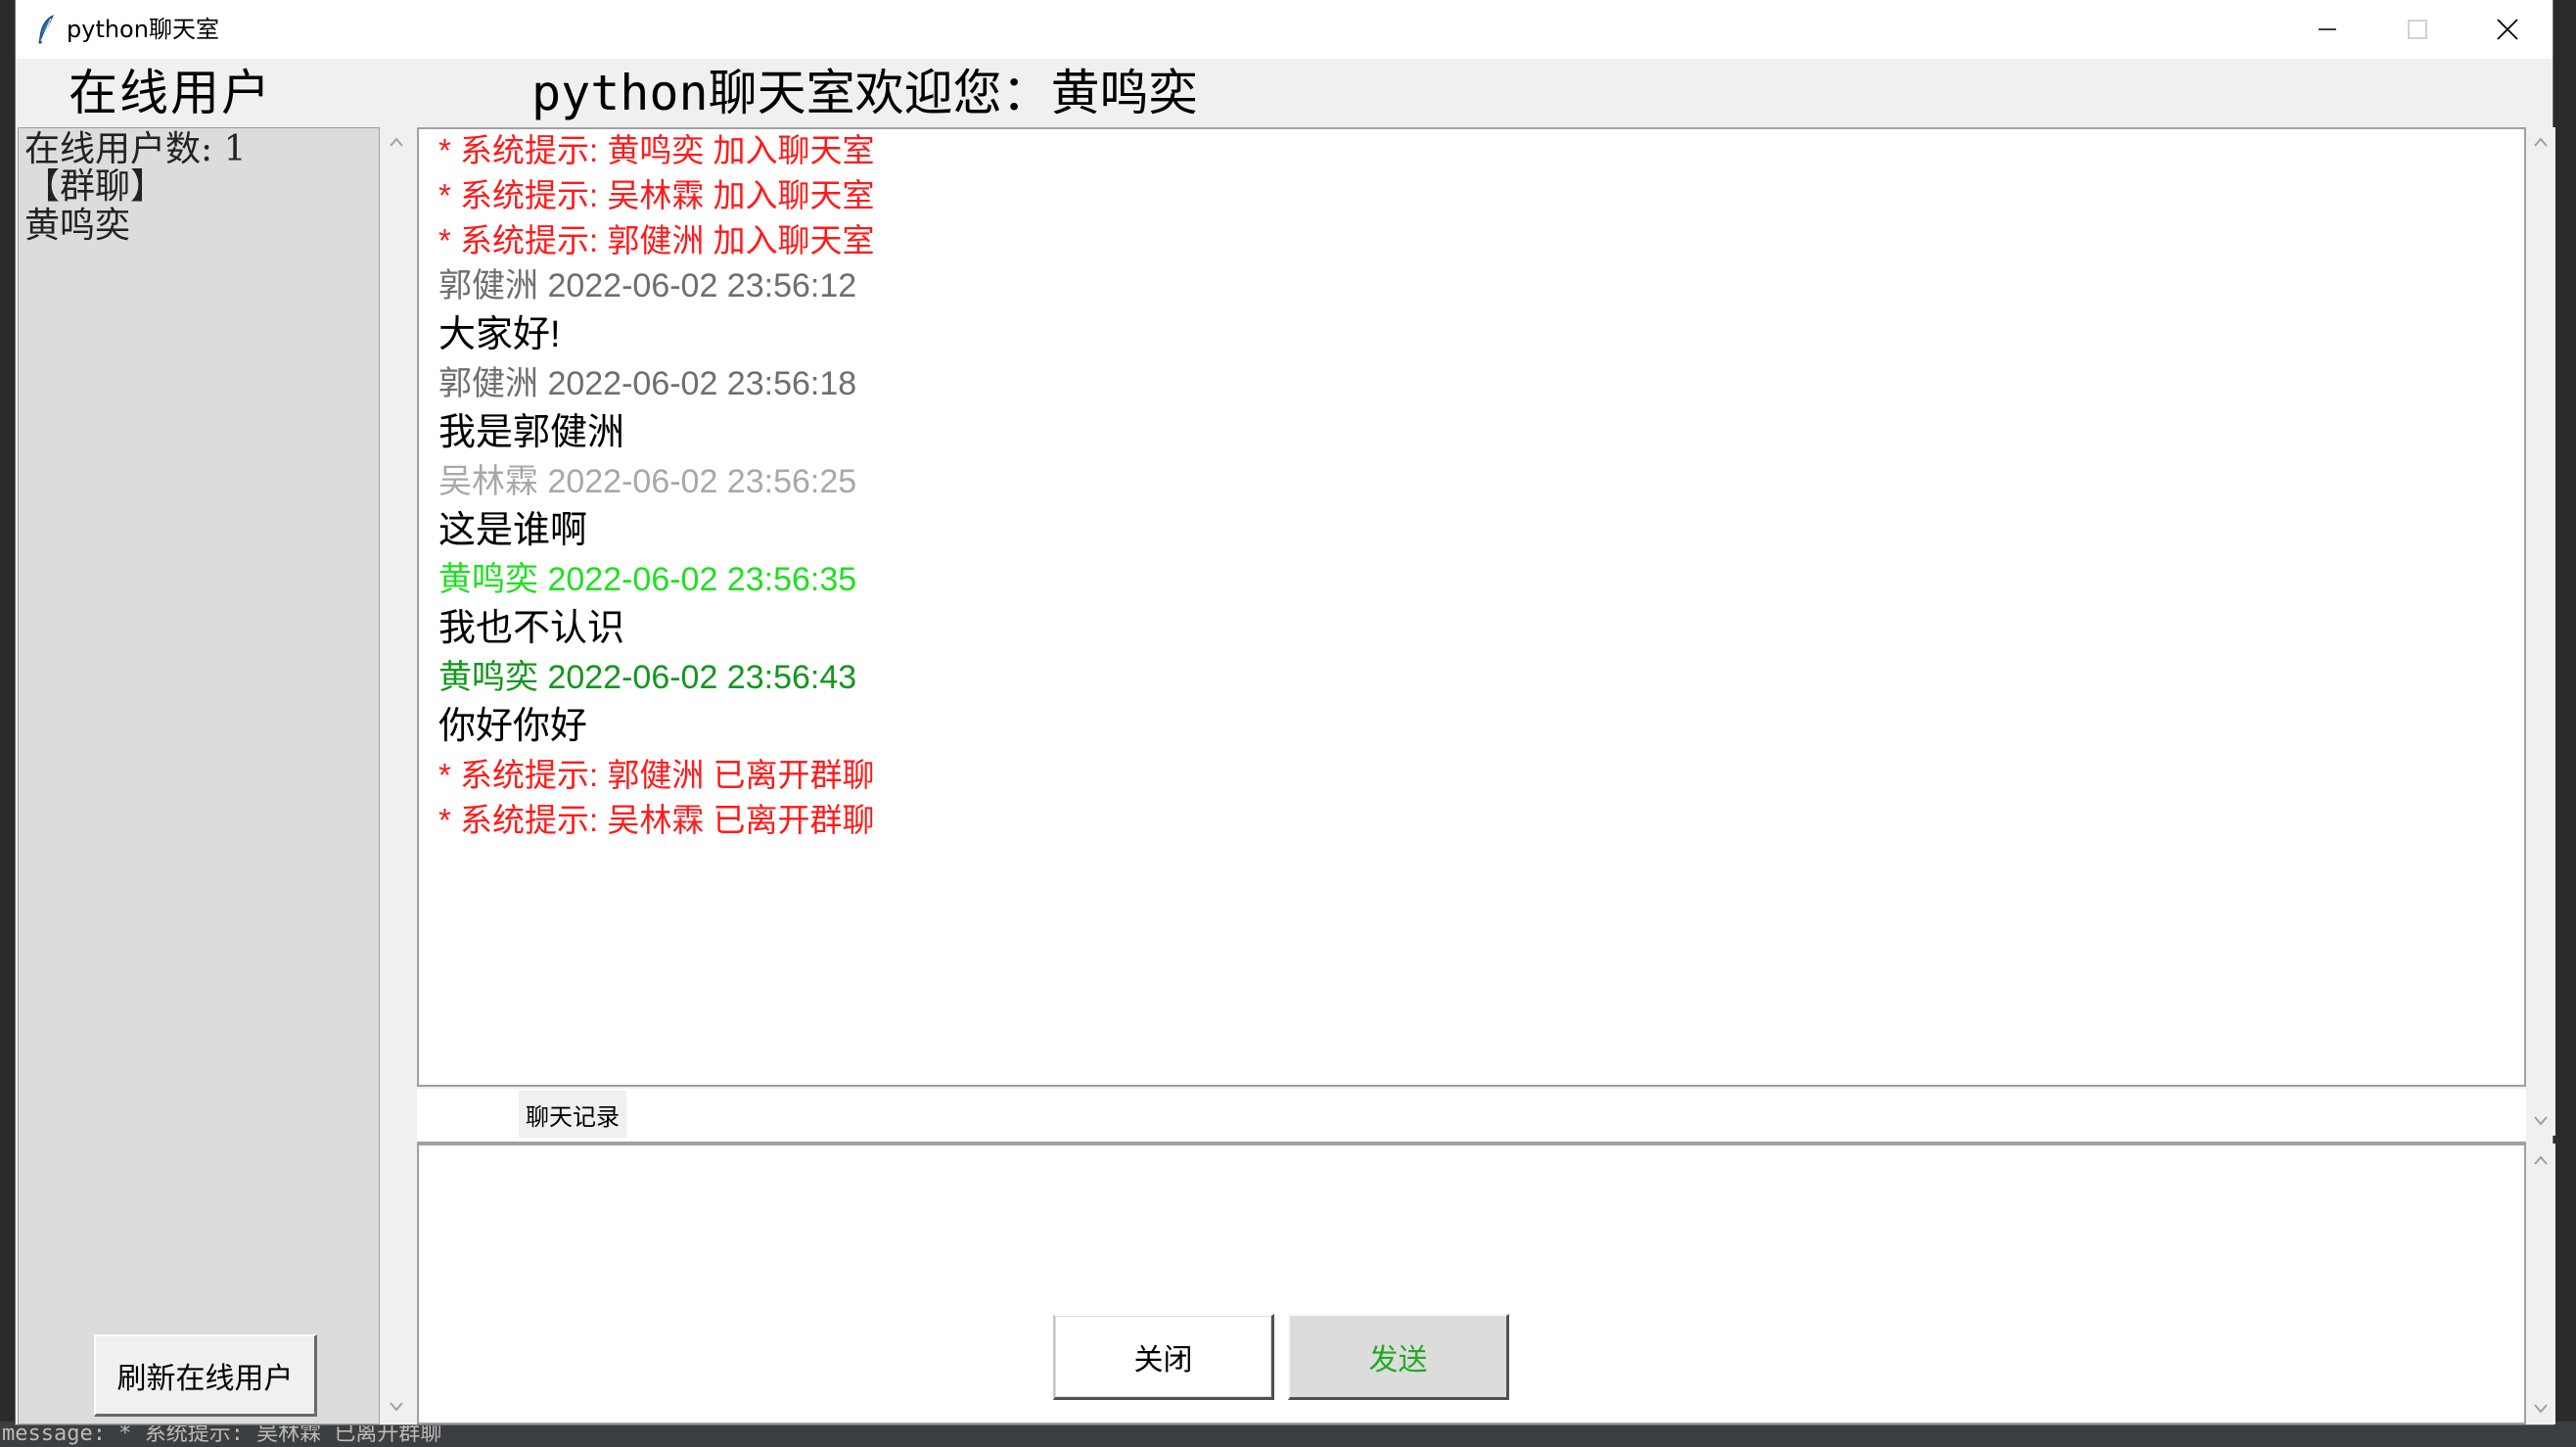 This screenshot has height=1447, width=2576. What do you see at coordinates (2540, 631) in the screenshot?
I see `chat-scrollbar` at bounding box center [2540, 631].